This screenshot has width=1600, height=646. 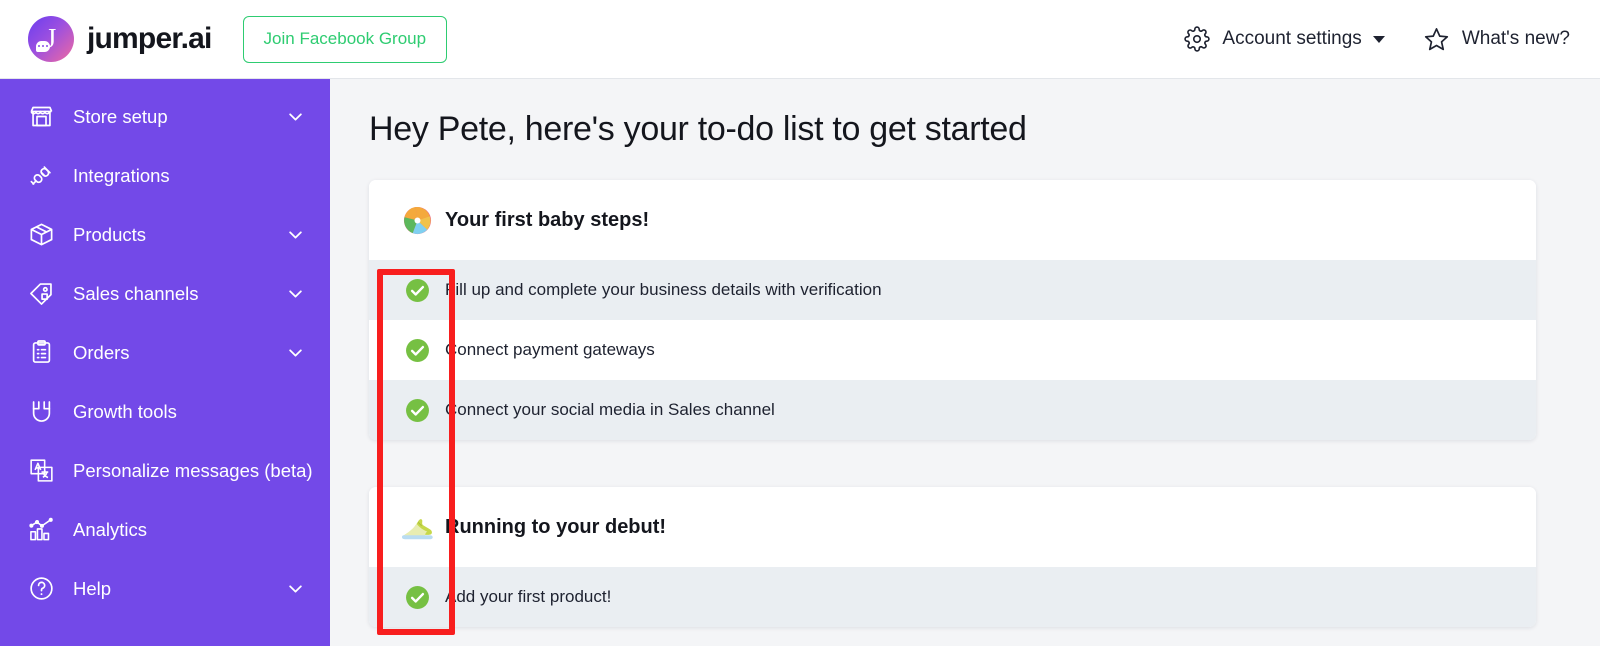 What do you see at coordinates (136, 293) in the screenshot?
I see `sidebar-item-label: Sales channels` at bounding box center [136, 293].